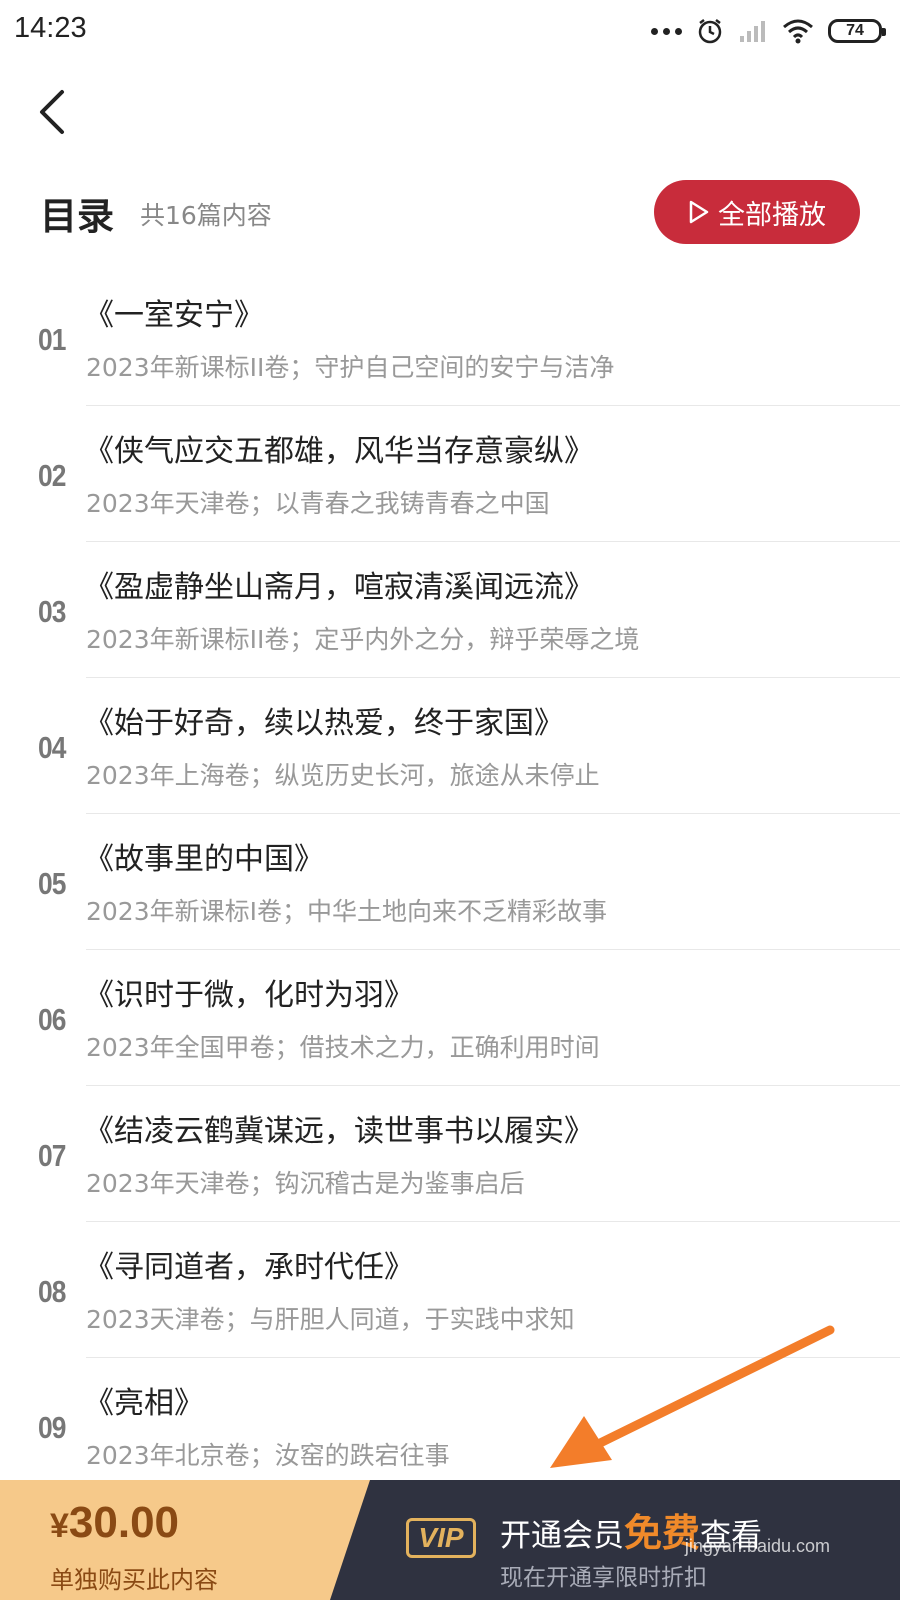 This screenshot has height=1600, width=900. I want to click on item-title: 《结凌云鹤冀谋远，读世事书以履实》, so click(339, 1131).